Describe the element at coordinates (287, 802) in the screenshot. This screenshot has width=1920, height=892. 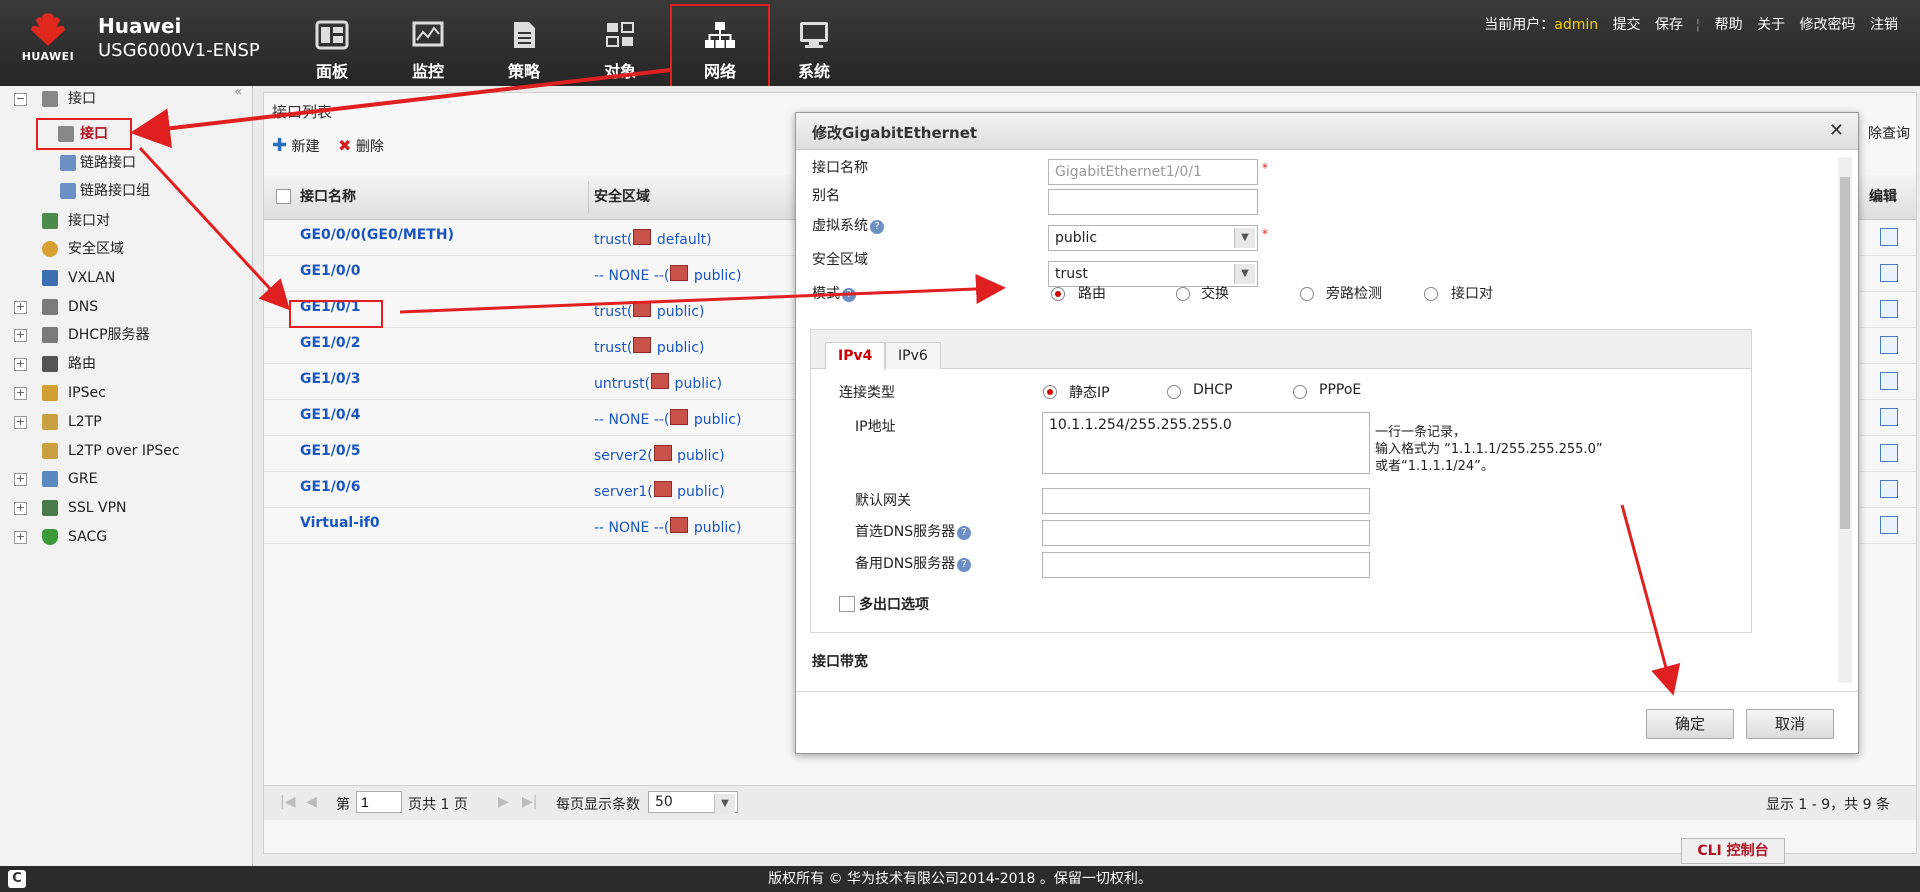
I see `first-page-icon: |◀` at that location.